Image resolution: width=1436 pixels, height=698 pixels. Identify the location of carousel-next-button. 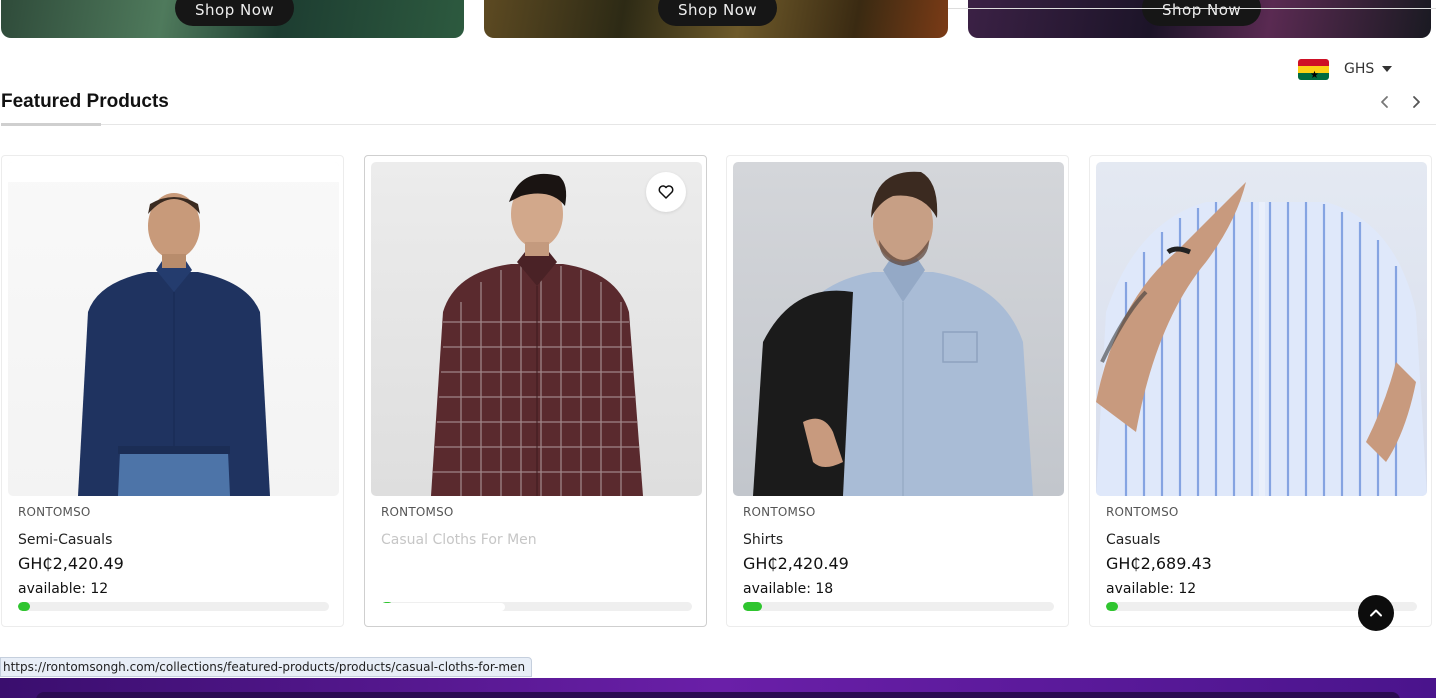
(1416, 102).